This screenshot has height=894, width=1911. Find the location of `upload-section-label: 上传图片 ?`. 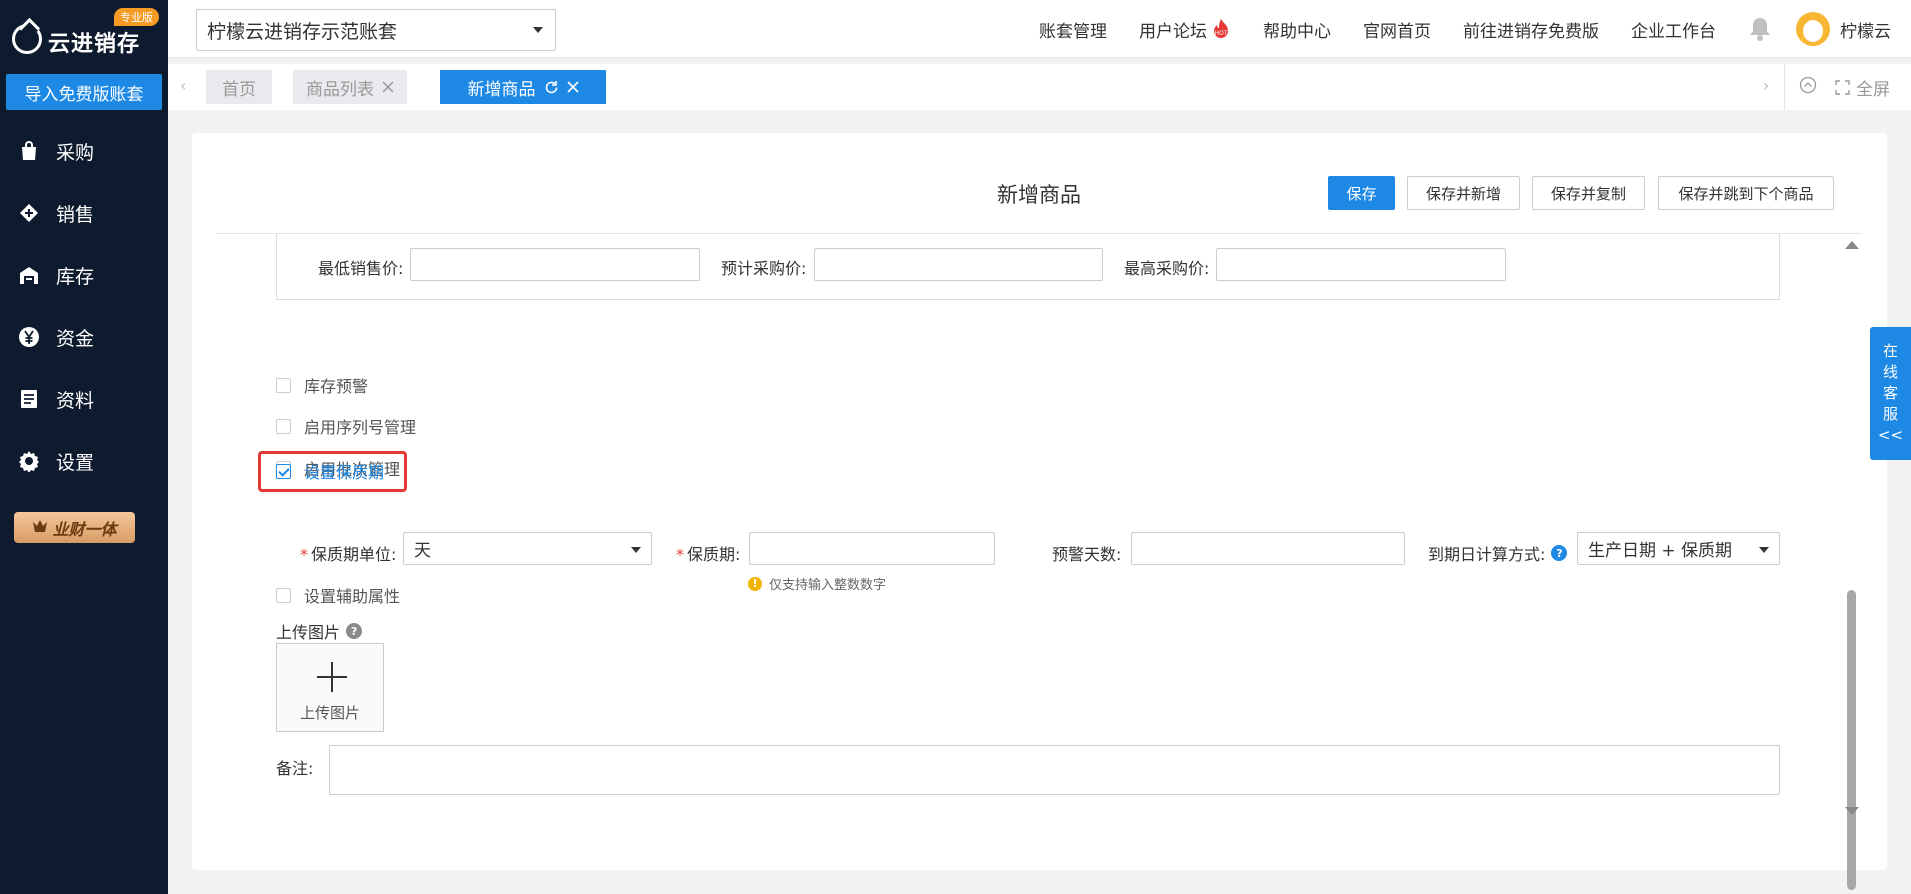

upload-section-label: 上传图片 ? is located at coordinates (319, 631).